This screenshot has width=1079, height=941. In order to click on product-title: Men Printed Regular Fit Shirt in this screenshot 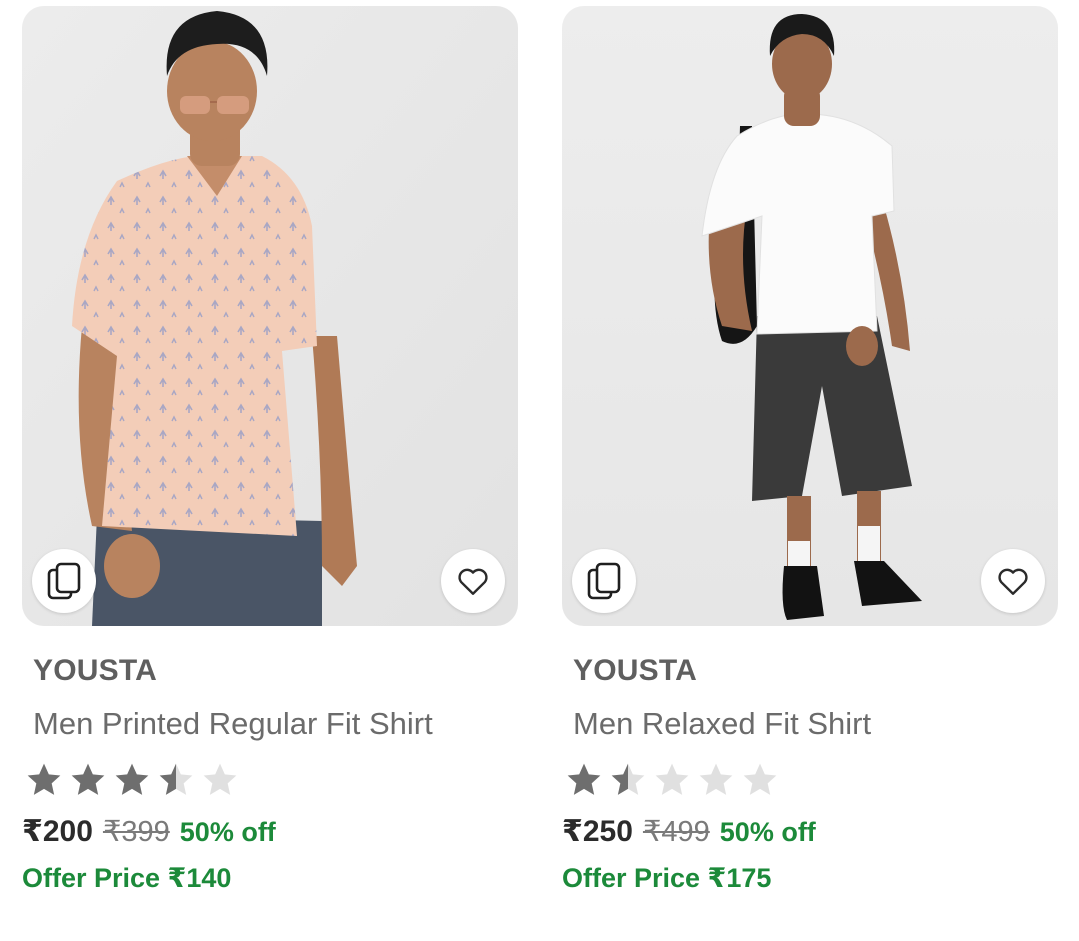, I will do `click(275, 724)`.